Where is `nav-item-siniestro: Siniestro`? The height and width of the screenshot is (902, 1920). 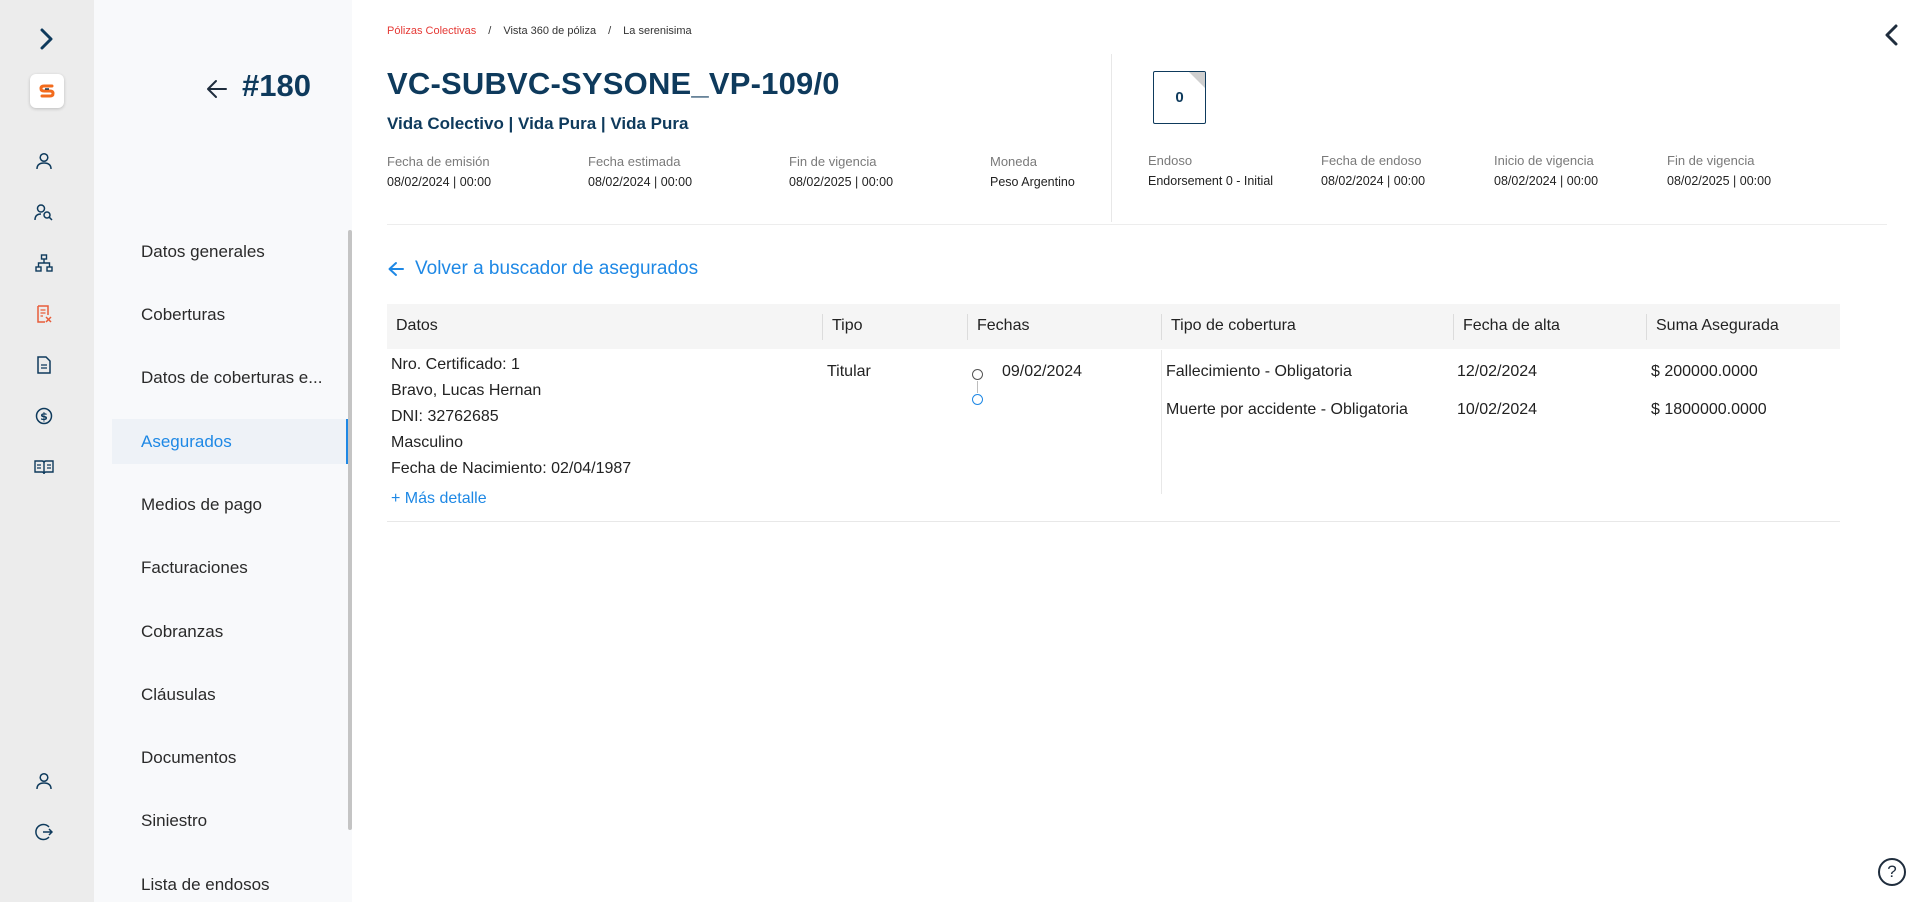
nav-item-siniestro: Siniestro is located at coordinates (241, 821).